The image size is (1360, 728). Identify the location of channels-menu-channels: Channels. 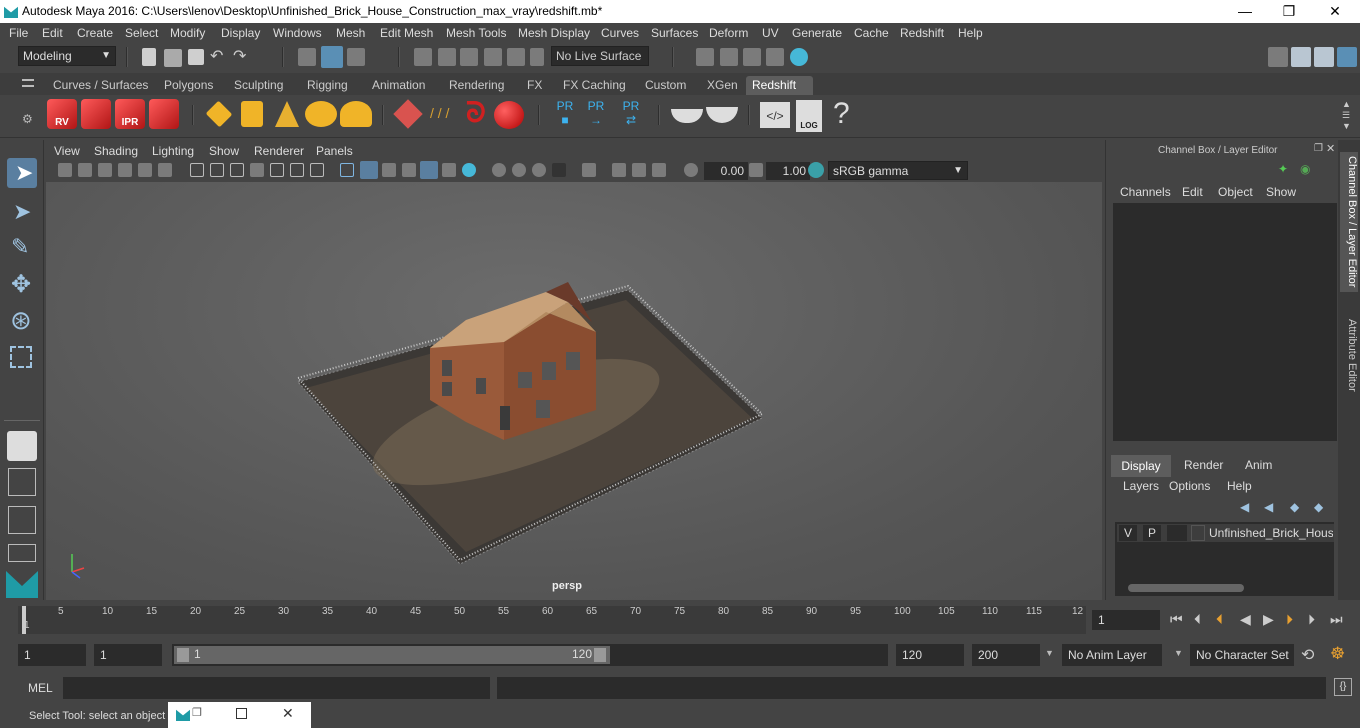
(1145, 192).